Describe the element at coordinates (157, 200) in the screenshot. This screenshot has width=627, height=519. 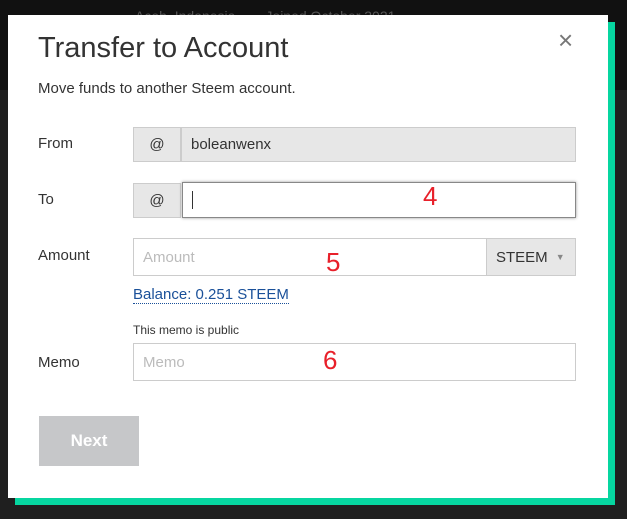
I see `to-at-prefix: @` at that location.